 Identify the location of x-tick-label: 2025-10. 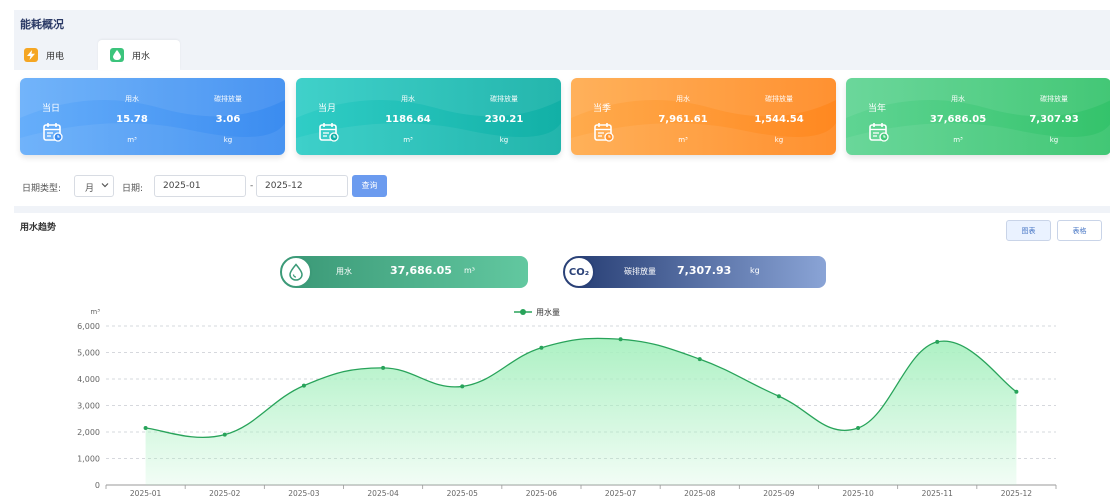
(858, 493).